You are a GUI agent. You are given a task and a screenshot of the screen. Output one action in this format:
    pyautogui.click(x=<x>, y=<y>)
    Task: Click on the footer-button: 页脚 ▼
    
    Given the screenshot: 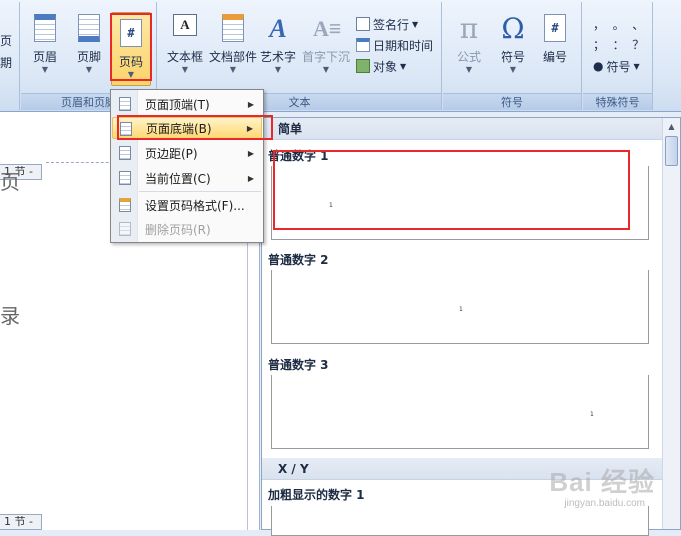 What is the action you would take?
    pyautogui.click(x=89, y=47)
    